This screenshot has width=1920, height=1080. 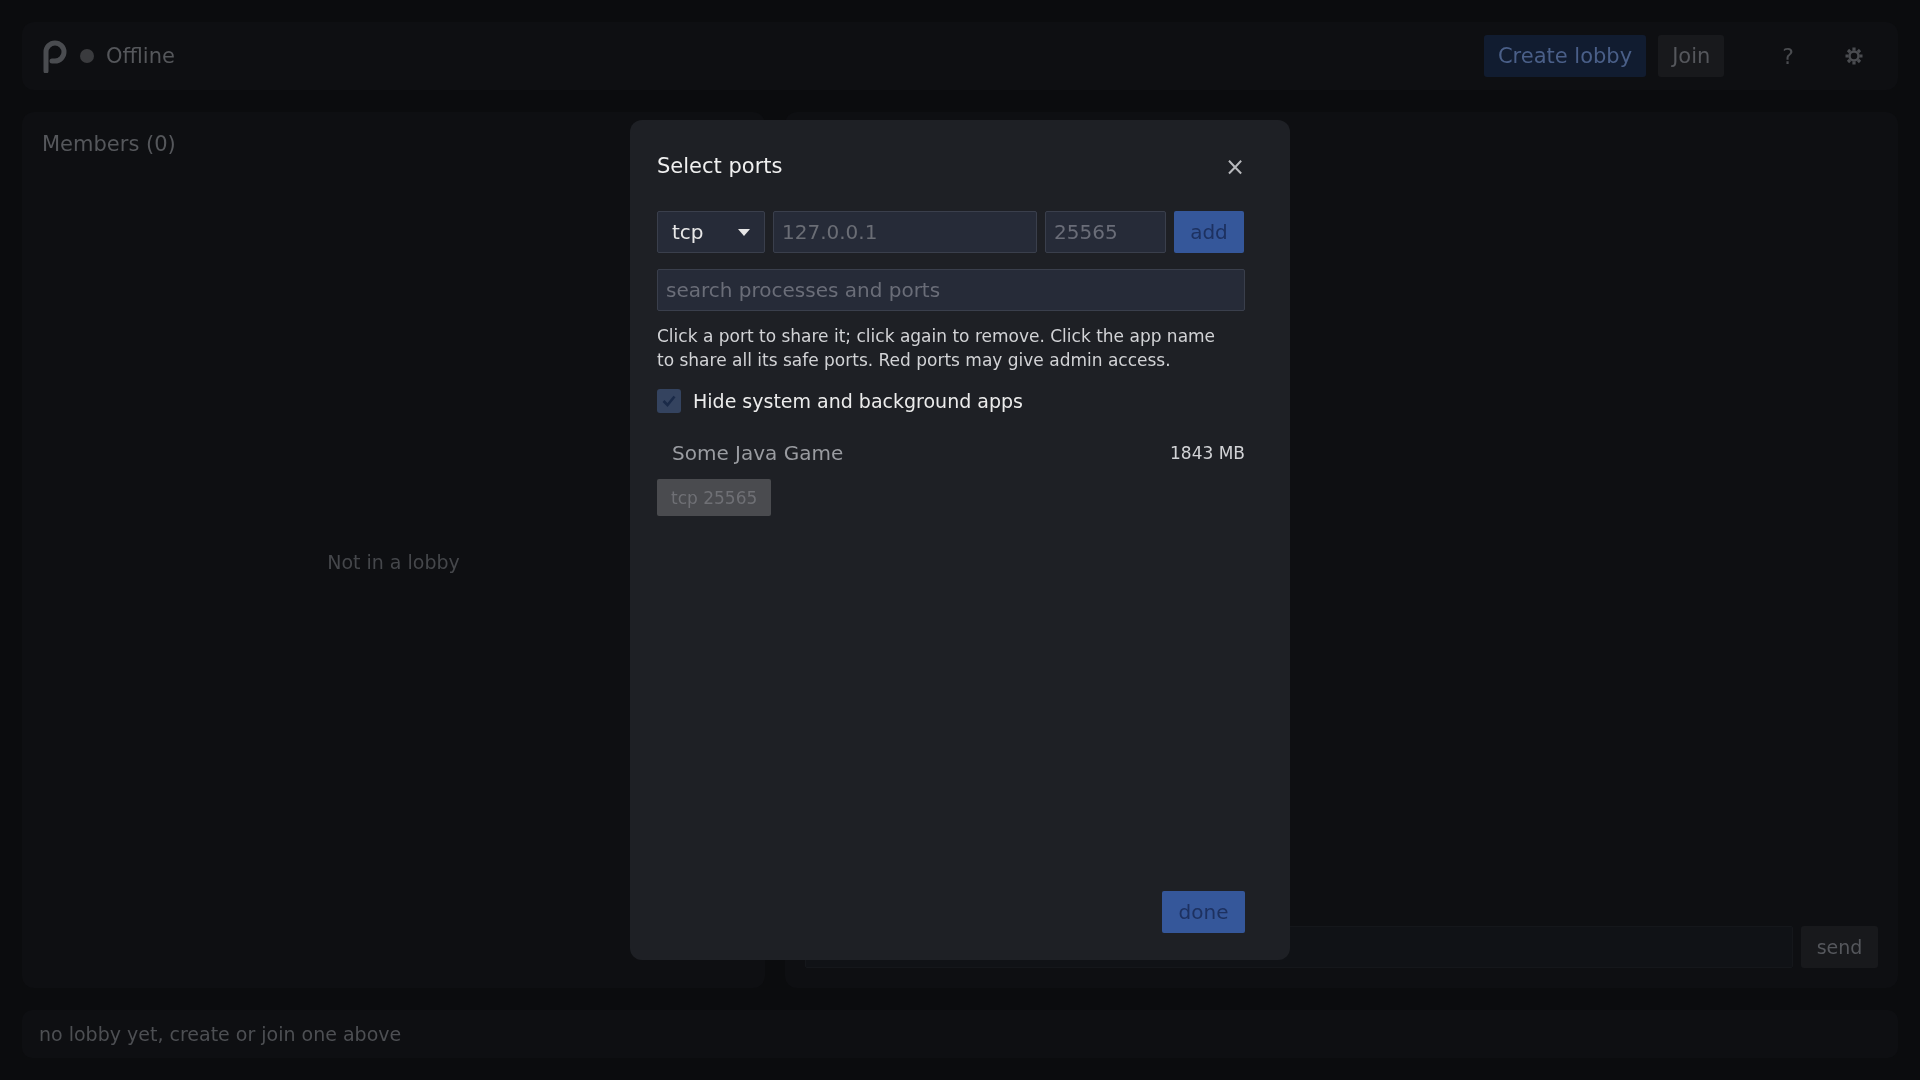 What do you see at coordinates (1234, 167) in the screenshot?
I see `close-button: ×` at bounding box center [1234, 167].